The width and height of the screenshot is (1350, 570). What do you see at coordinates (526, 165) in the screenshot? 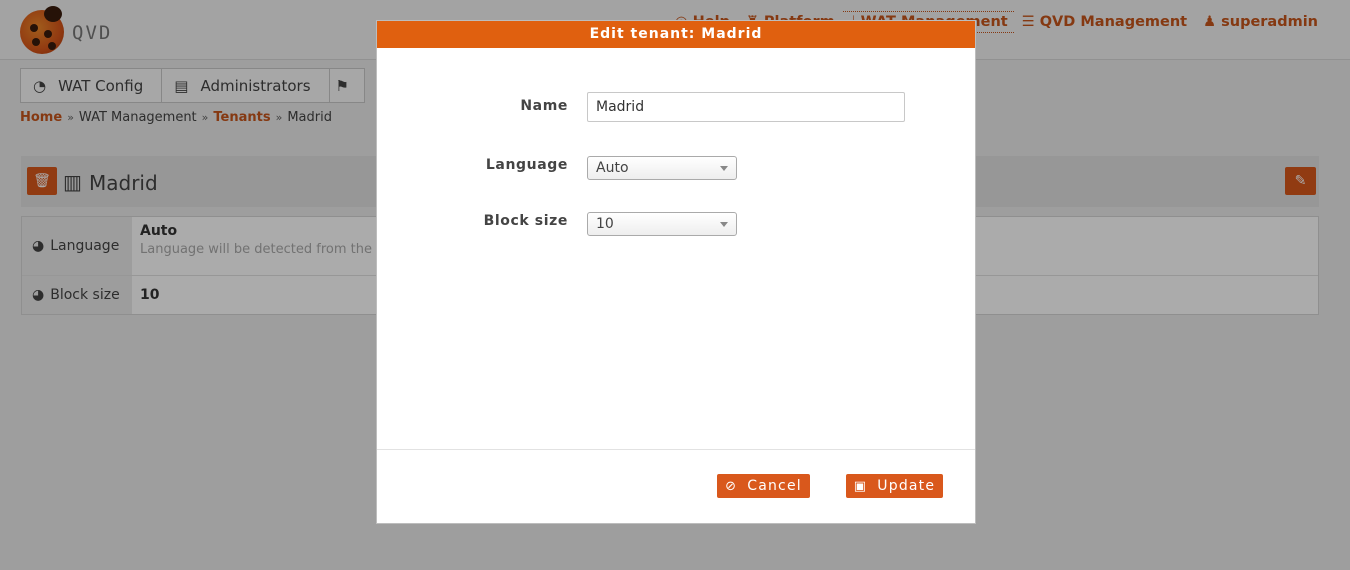
I see `language-label: Language` at bounding box center [526, 165].